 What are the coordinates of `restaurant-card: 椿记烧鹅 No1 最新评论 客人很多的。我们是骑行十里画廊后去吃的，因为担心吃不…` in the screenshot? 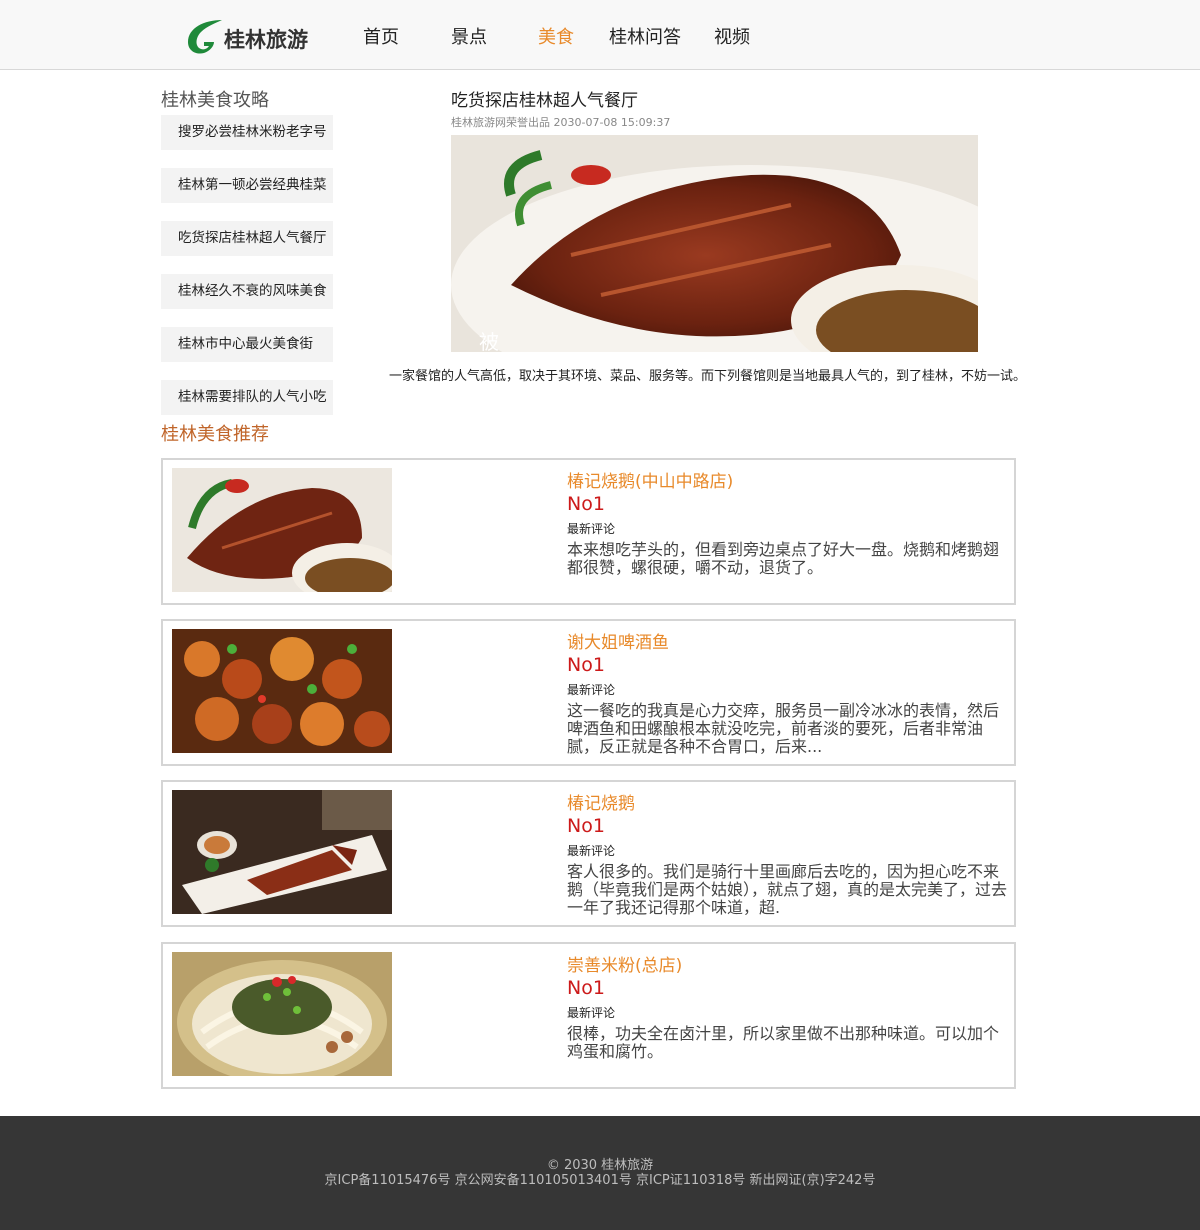 It's located at (588, 853).